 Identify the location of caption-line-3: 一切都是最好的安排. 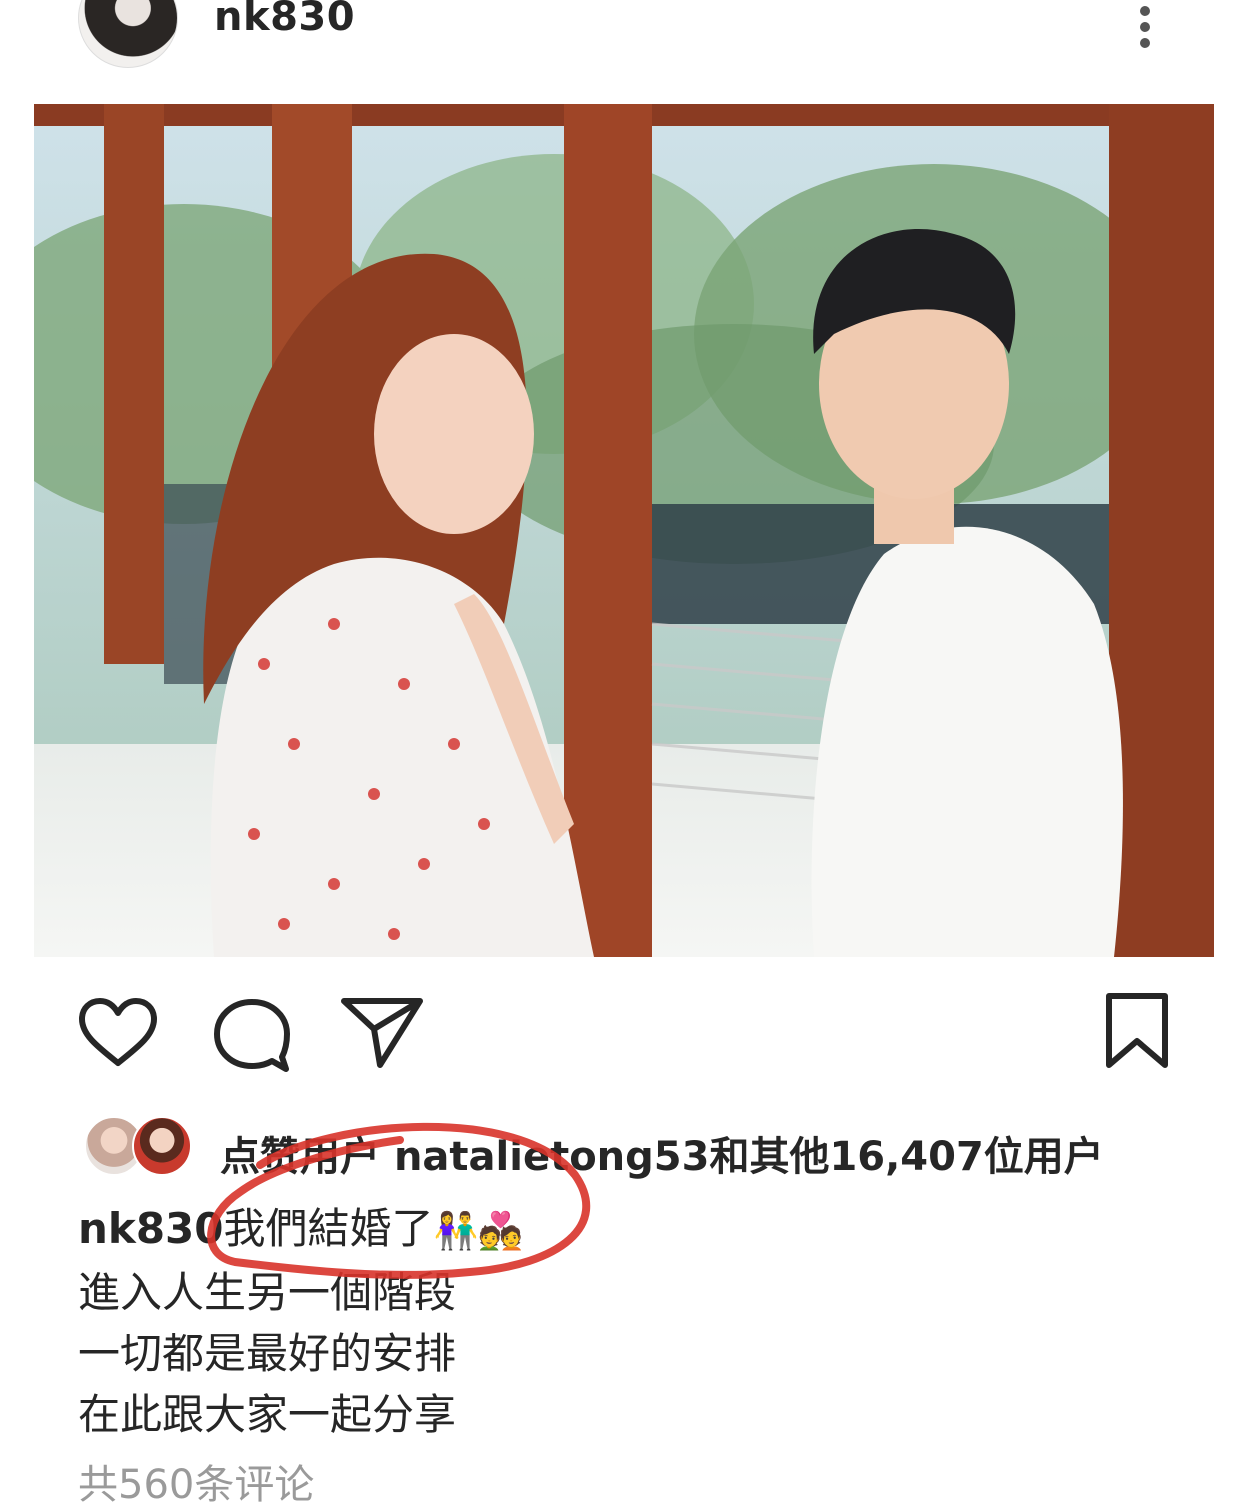
(267, 1353).